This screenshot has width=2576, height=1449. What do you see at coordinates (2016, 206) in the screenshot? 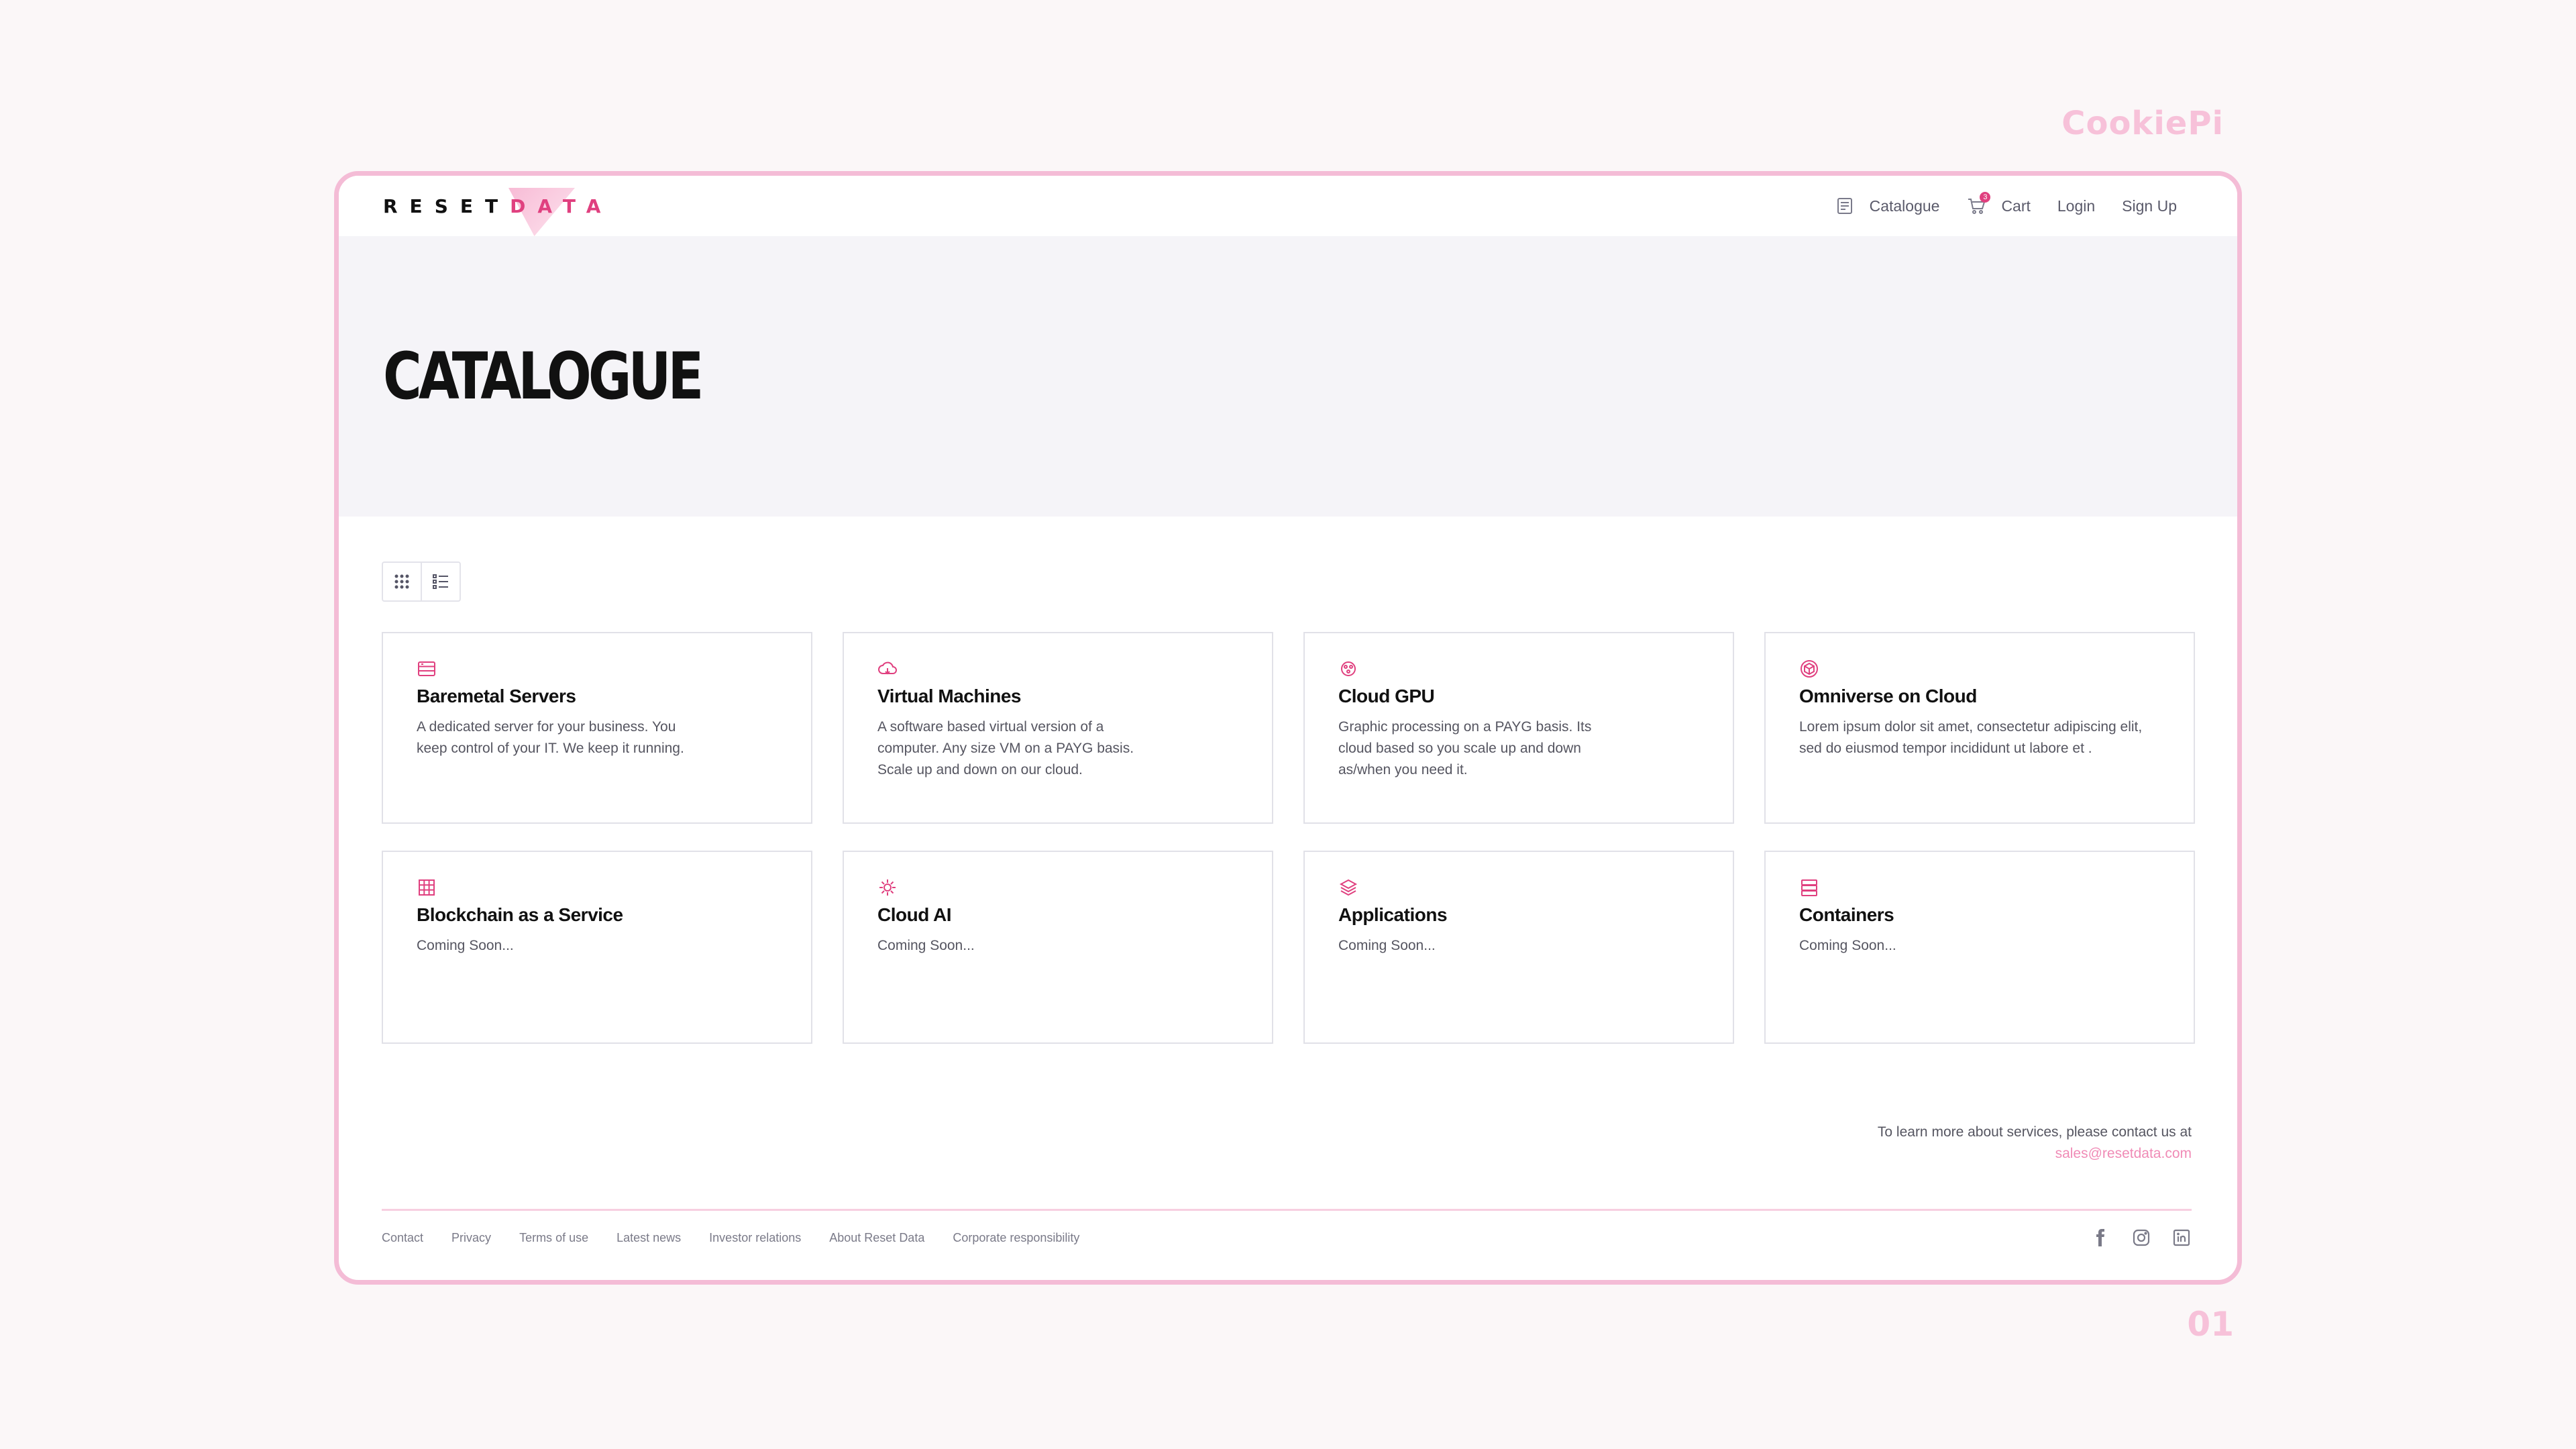
I see `nav-cart-label: Cart` at bounding box center [2016, 206].